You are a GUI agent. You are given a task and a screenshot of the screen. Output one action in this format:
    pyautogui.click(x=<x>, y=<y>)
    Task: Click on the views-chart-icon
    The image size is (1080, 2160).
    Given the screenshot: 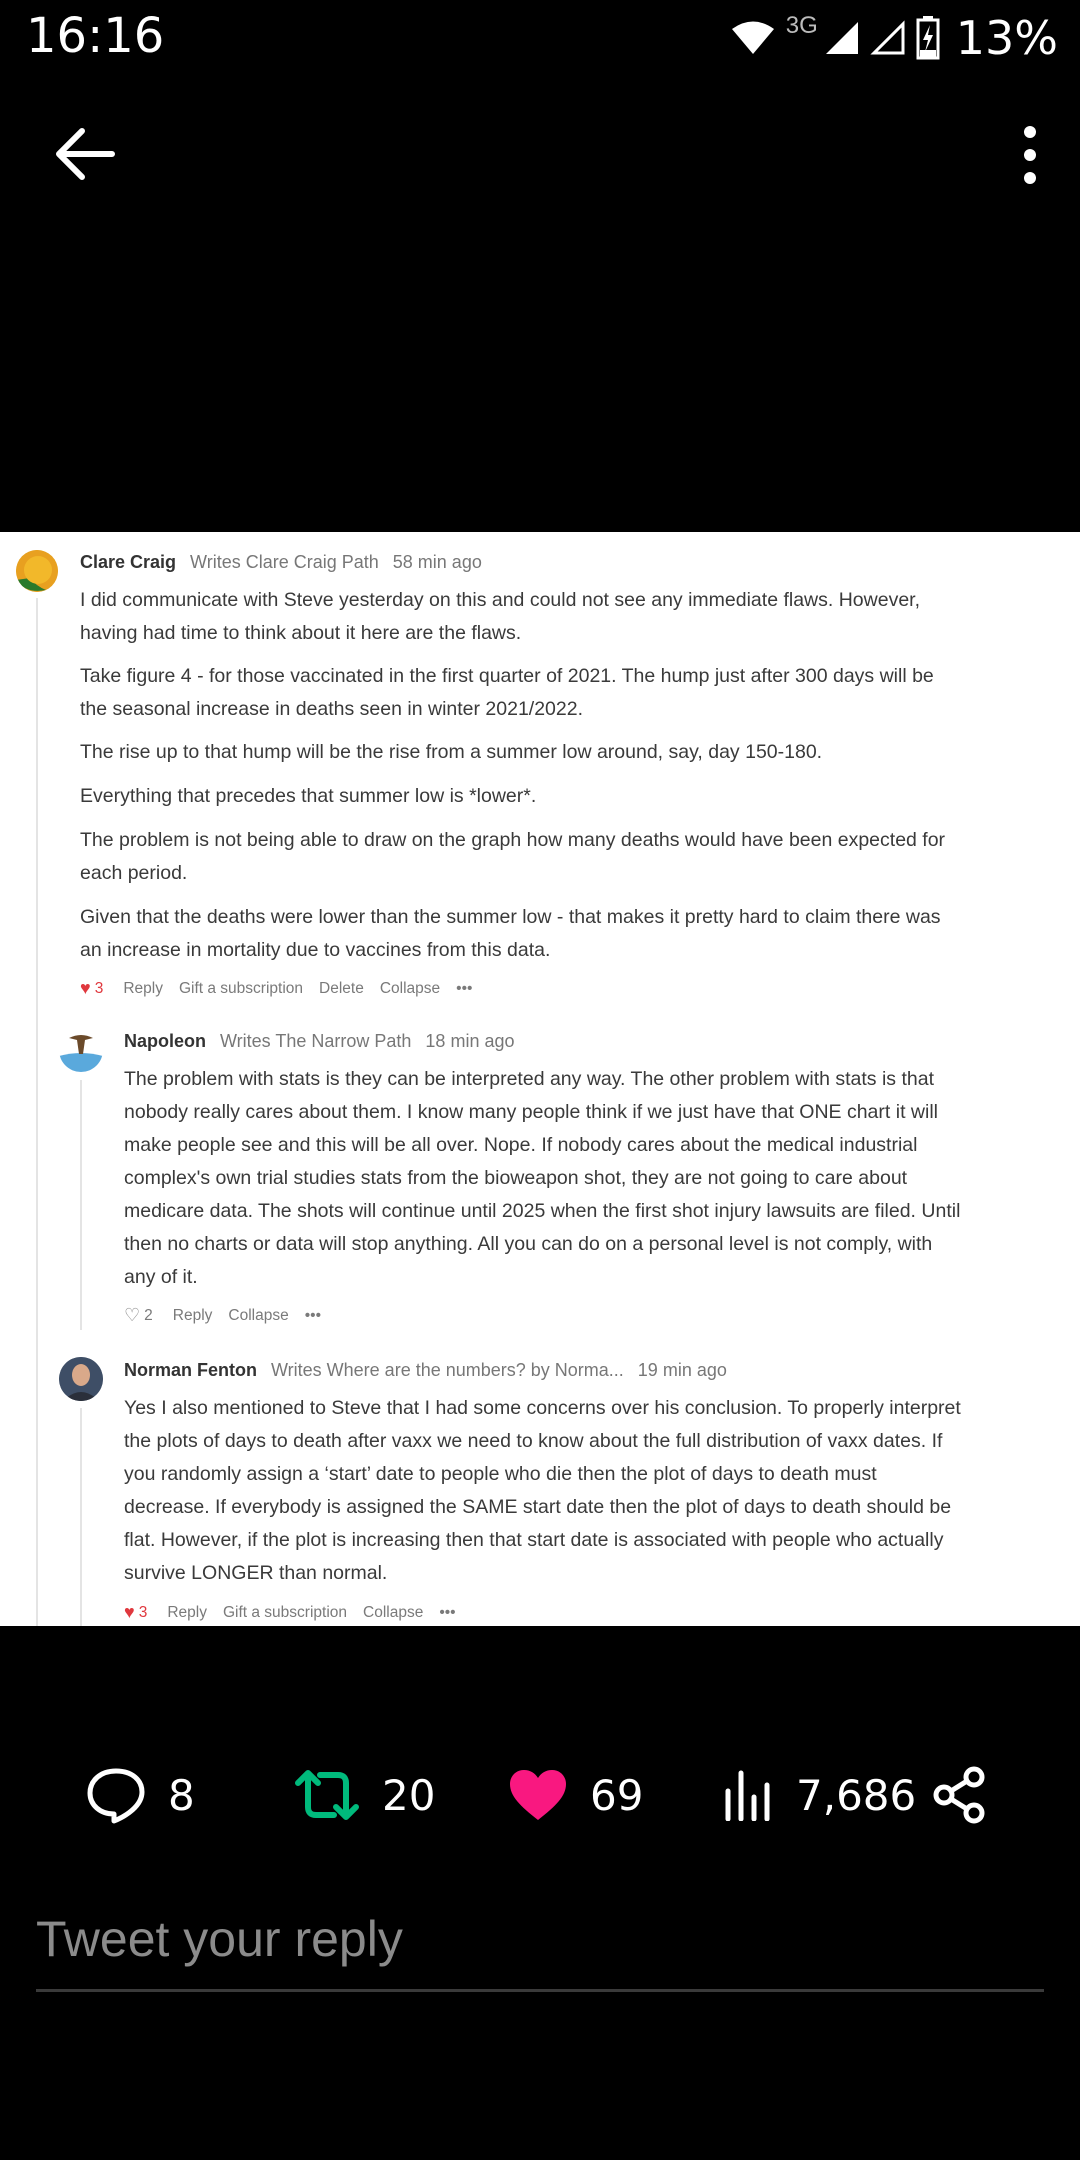 What is the action you would take?
    pyautogui.click(x=747, y=1795)
    